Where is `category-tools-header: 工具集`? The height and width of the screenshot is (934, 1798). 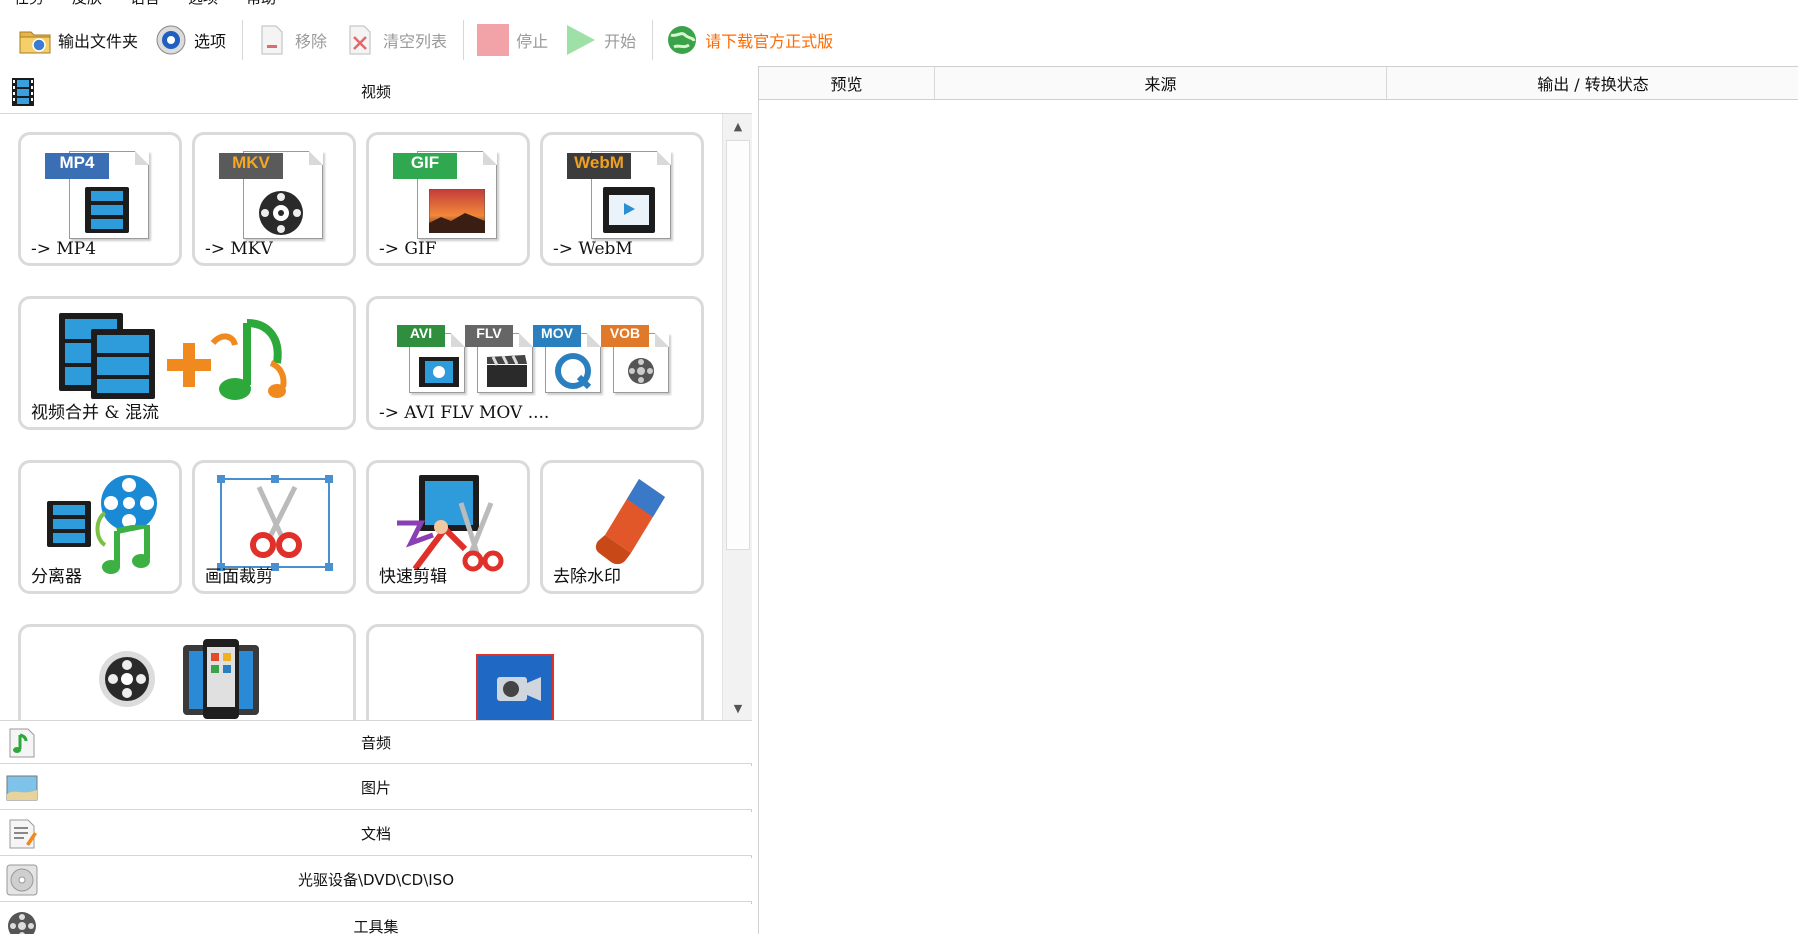
category-tools-header: 工具集 is located at coordinates (376, 919).